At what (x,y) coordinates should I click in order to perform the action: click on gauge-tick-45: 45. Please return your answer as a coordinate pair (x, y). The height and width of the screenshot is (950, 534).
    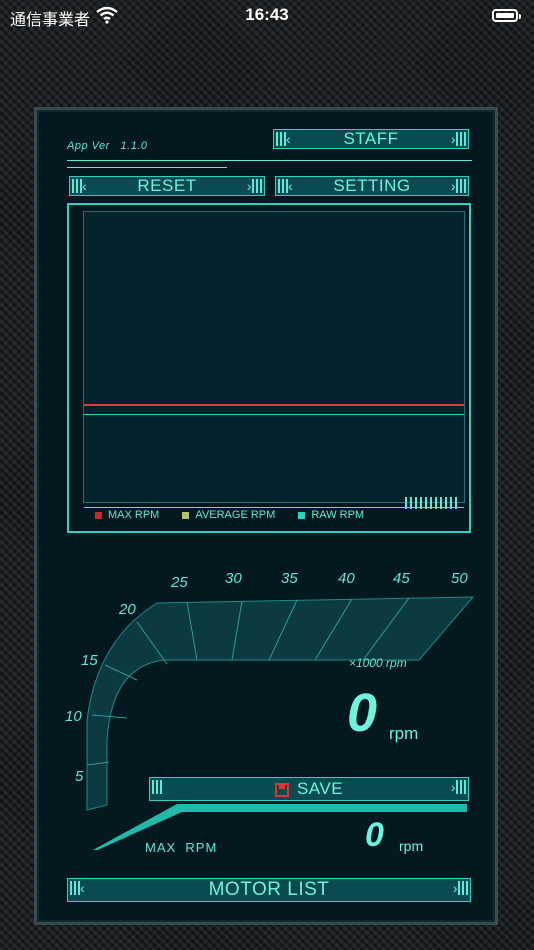
    Looking at the image, I should click on (401, 578).